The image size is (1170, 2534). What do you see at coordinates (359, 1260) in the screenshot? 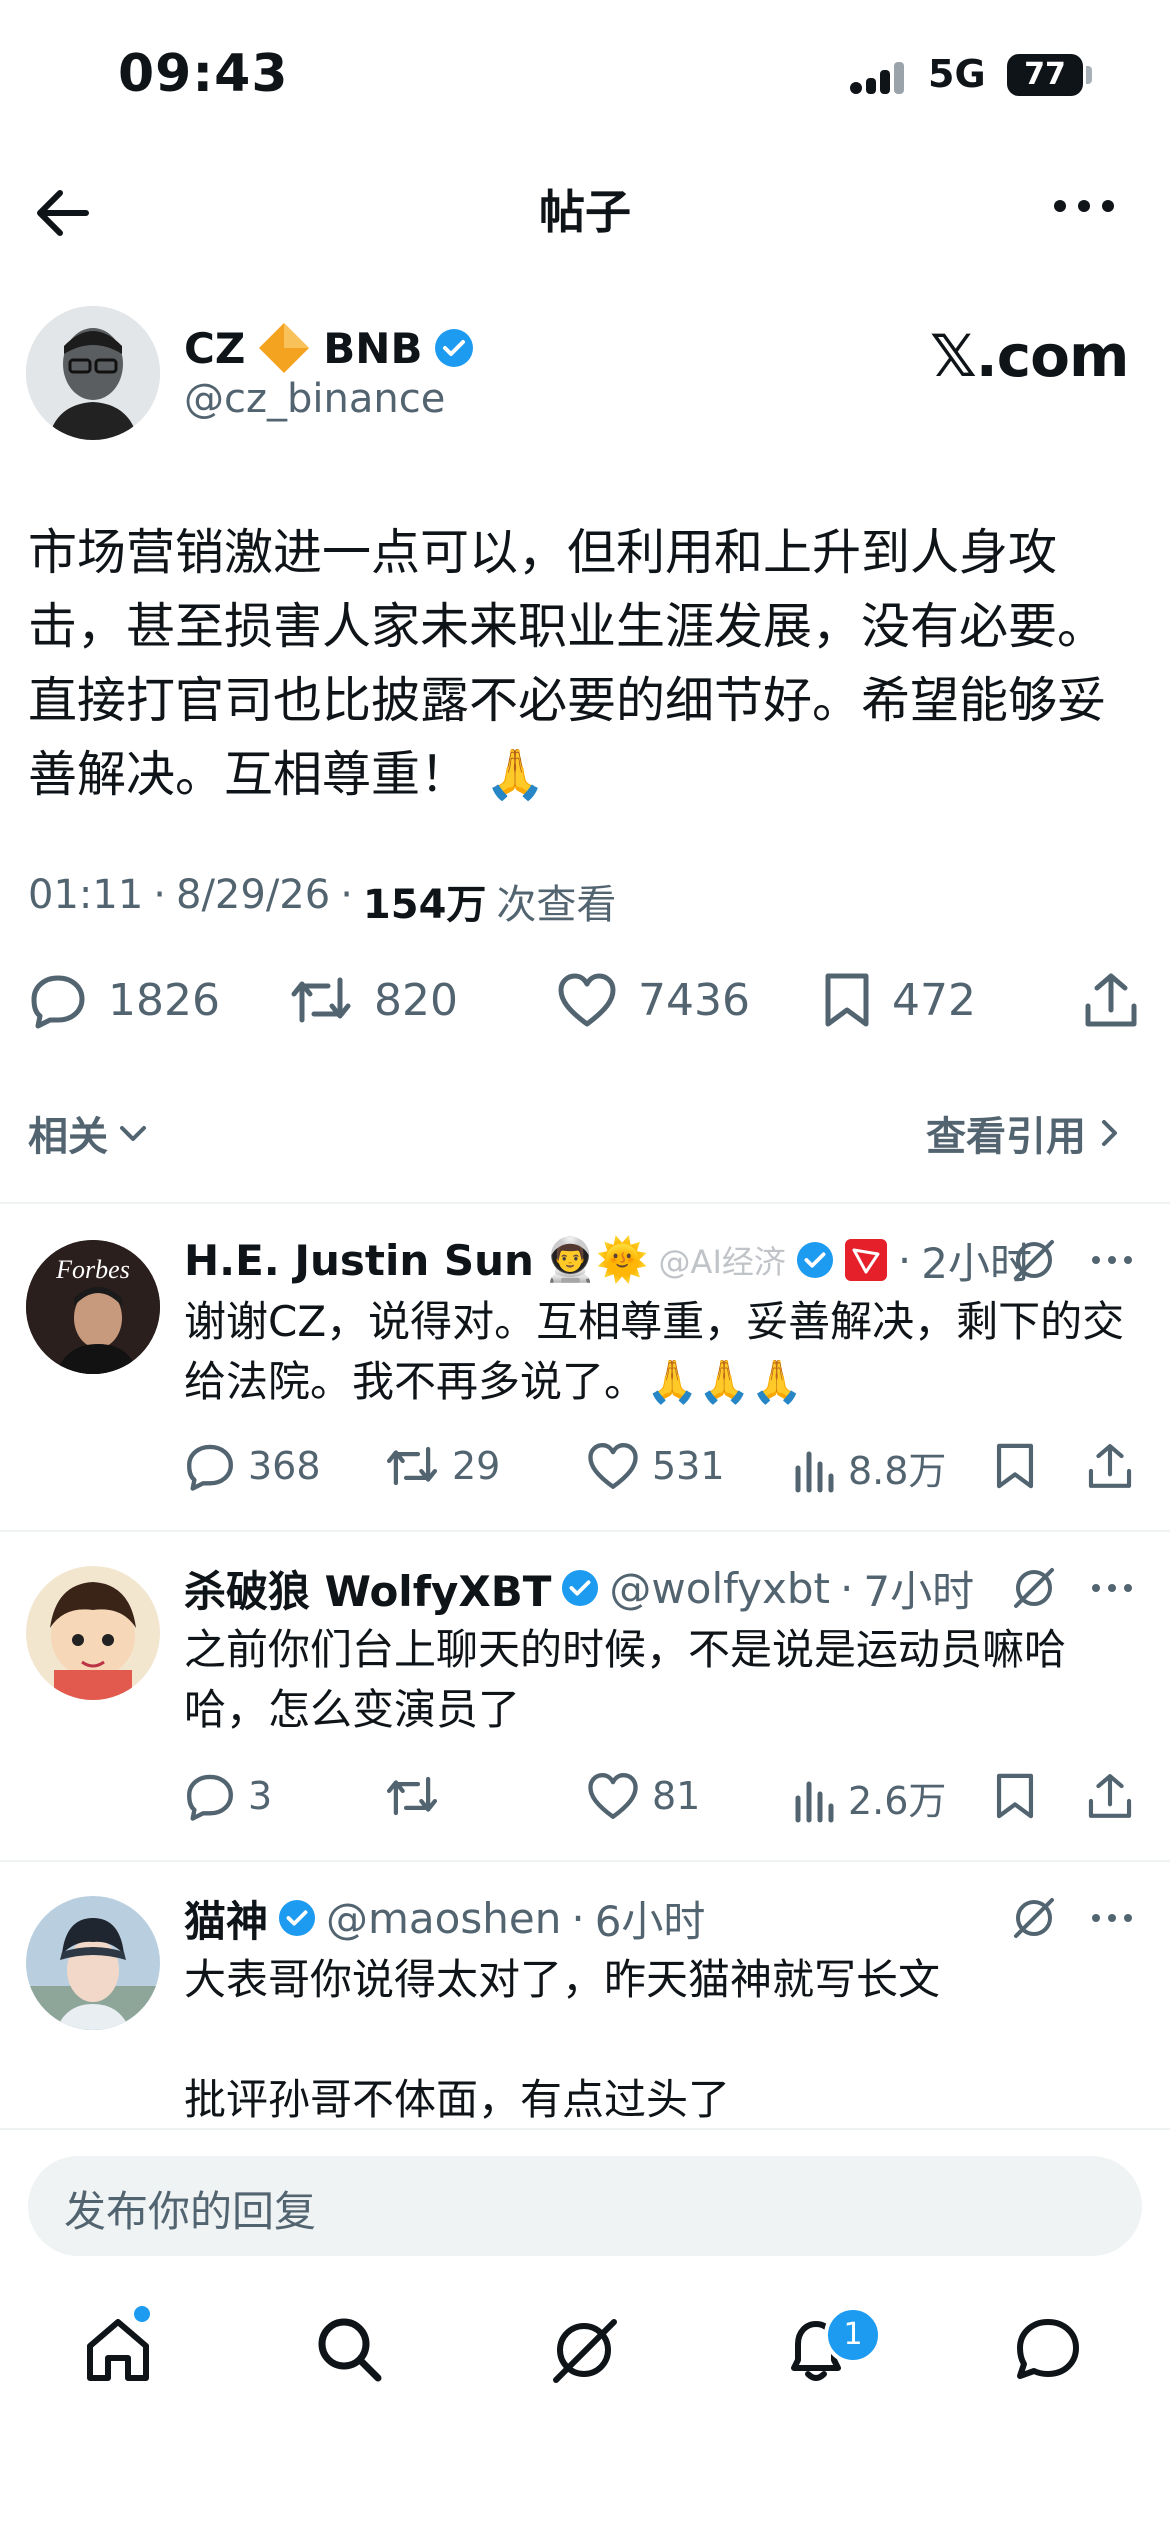
I see `reply-author-name: H.E. Justin Sun` at bounding box center [359, 1260].